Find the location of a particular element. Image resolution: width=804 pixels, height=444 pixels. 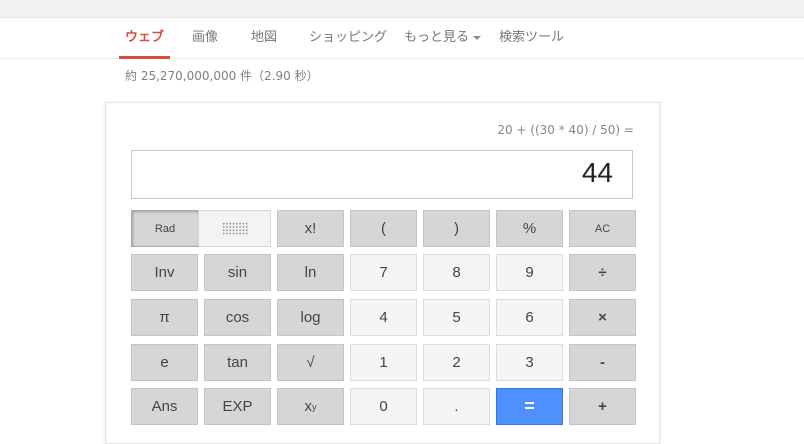

grid-dots-icon is located at coordinates (234, 228).